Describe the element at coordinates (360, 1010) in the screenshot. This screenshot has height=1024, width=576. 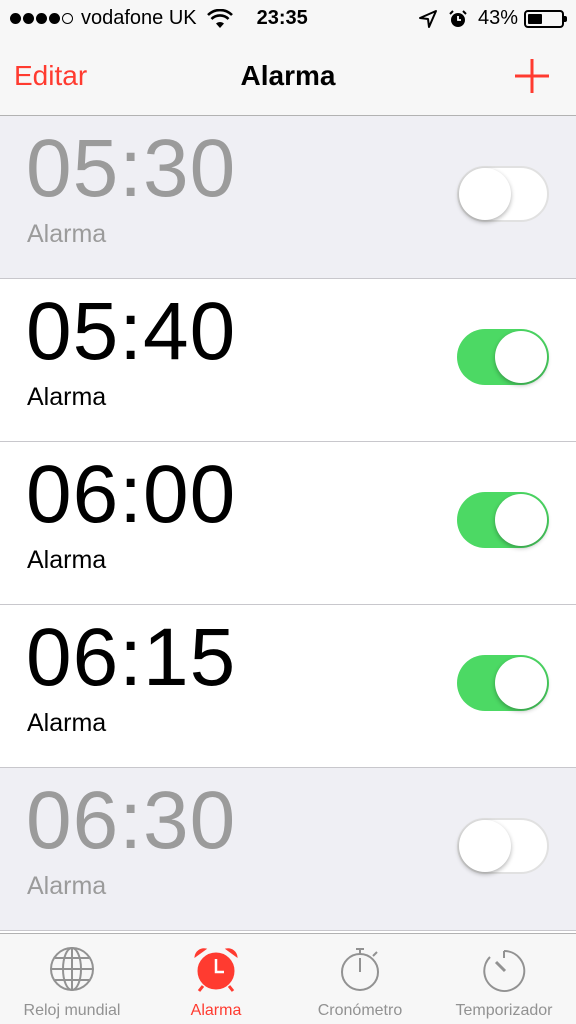
I see `tab-label: Cronómetro` at that location.